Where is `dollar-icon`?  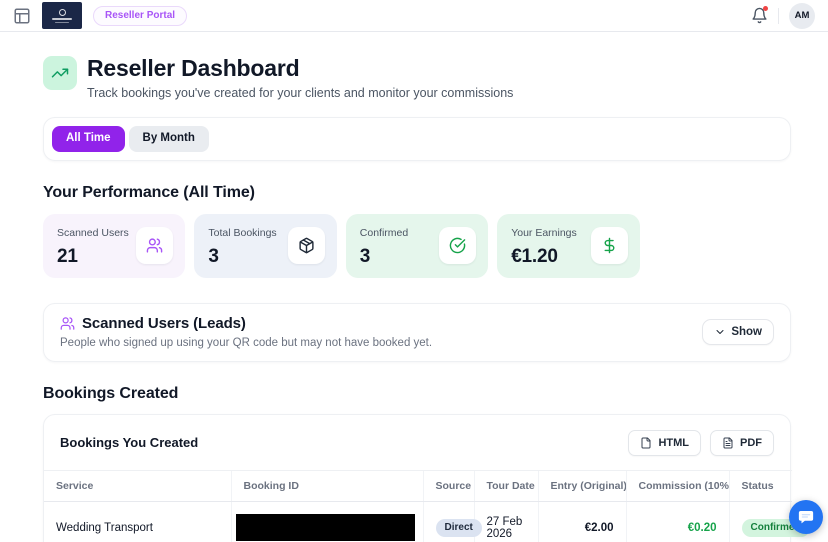 dollar-icon is located at coordinates (609, 245).